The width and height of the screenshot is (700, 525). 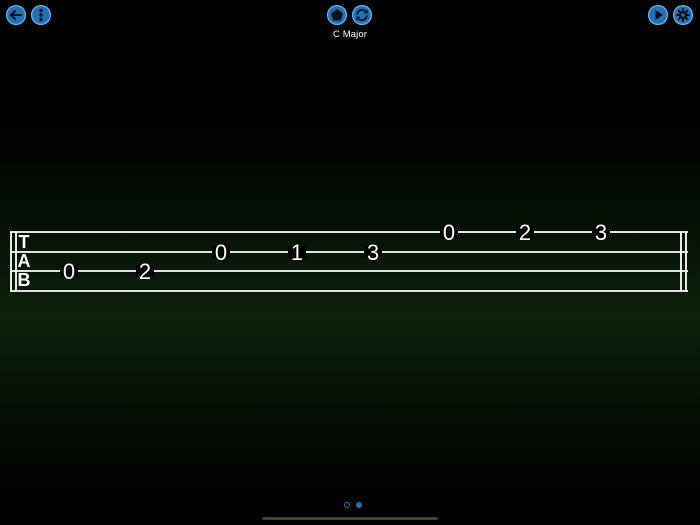 I want to click on loop-button, so click(x=362, y=15).